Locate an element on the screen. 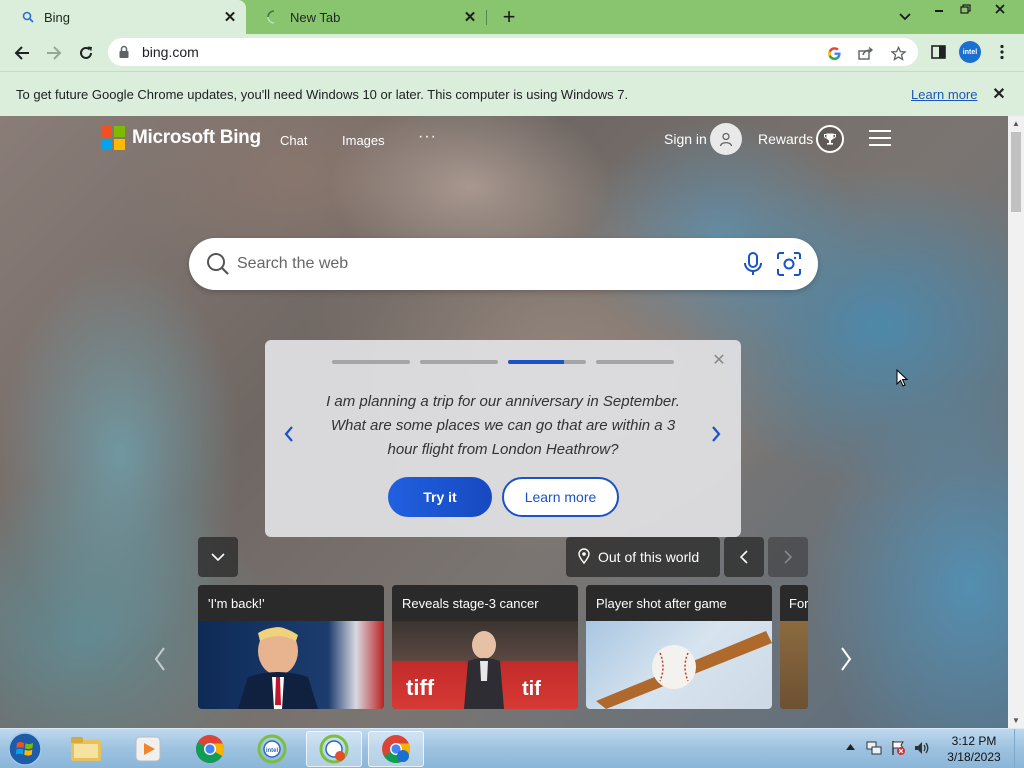 This screenshot has width=1024, height=768. news-next-chevron-icon is located at coordinates (846, 659).